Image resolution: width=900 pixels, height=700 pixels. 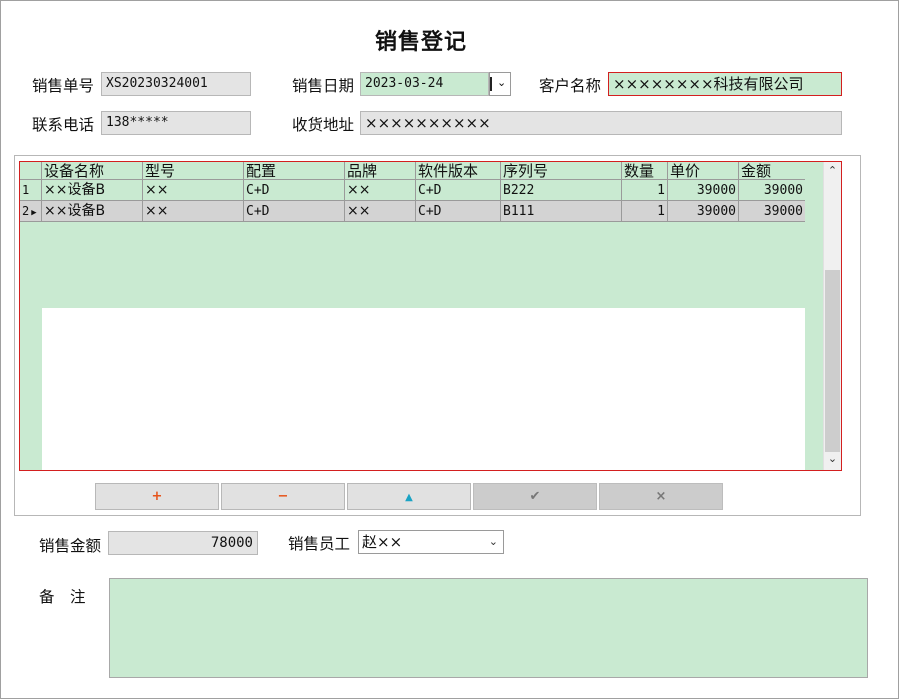 What do you see at coordinates (832, 458) in the screenshot?
I see `scroll-down-arrow-icon: ⌄` at bounding box center [832, 458].